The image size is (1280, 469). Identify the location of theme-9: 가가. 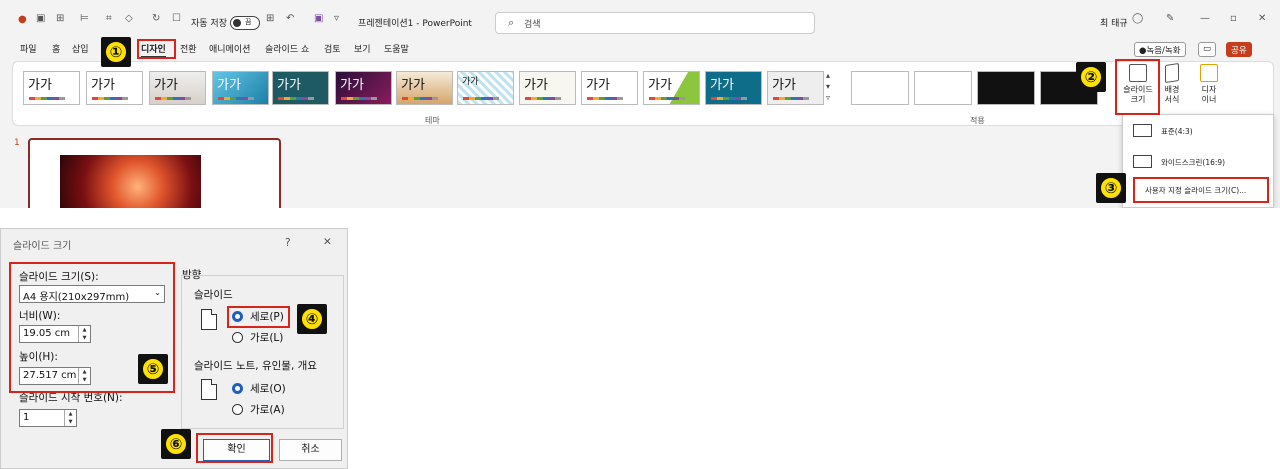
(547, 88).